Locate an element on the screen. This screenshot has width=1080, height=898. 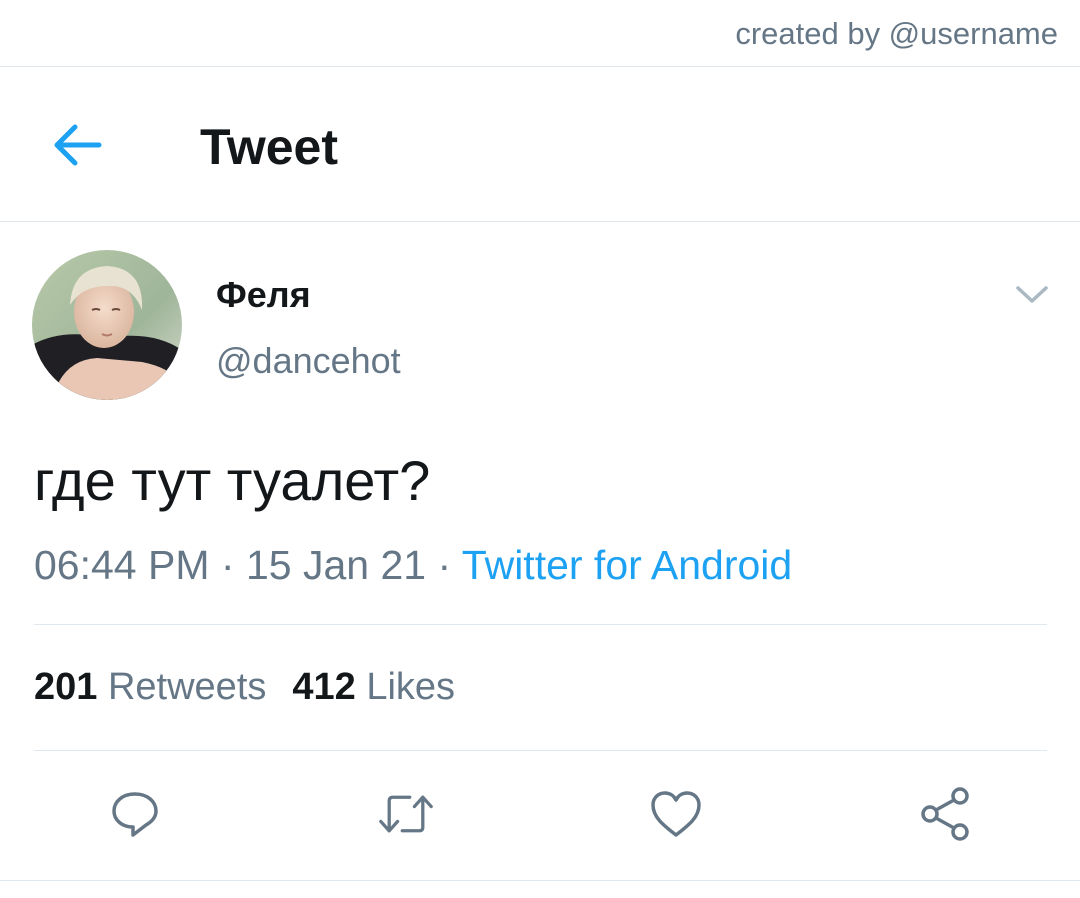
share-icon is located at coordinates (945, 814).